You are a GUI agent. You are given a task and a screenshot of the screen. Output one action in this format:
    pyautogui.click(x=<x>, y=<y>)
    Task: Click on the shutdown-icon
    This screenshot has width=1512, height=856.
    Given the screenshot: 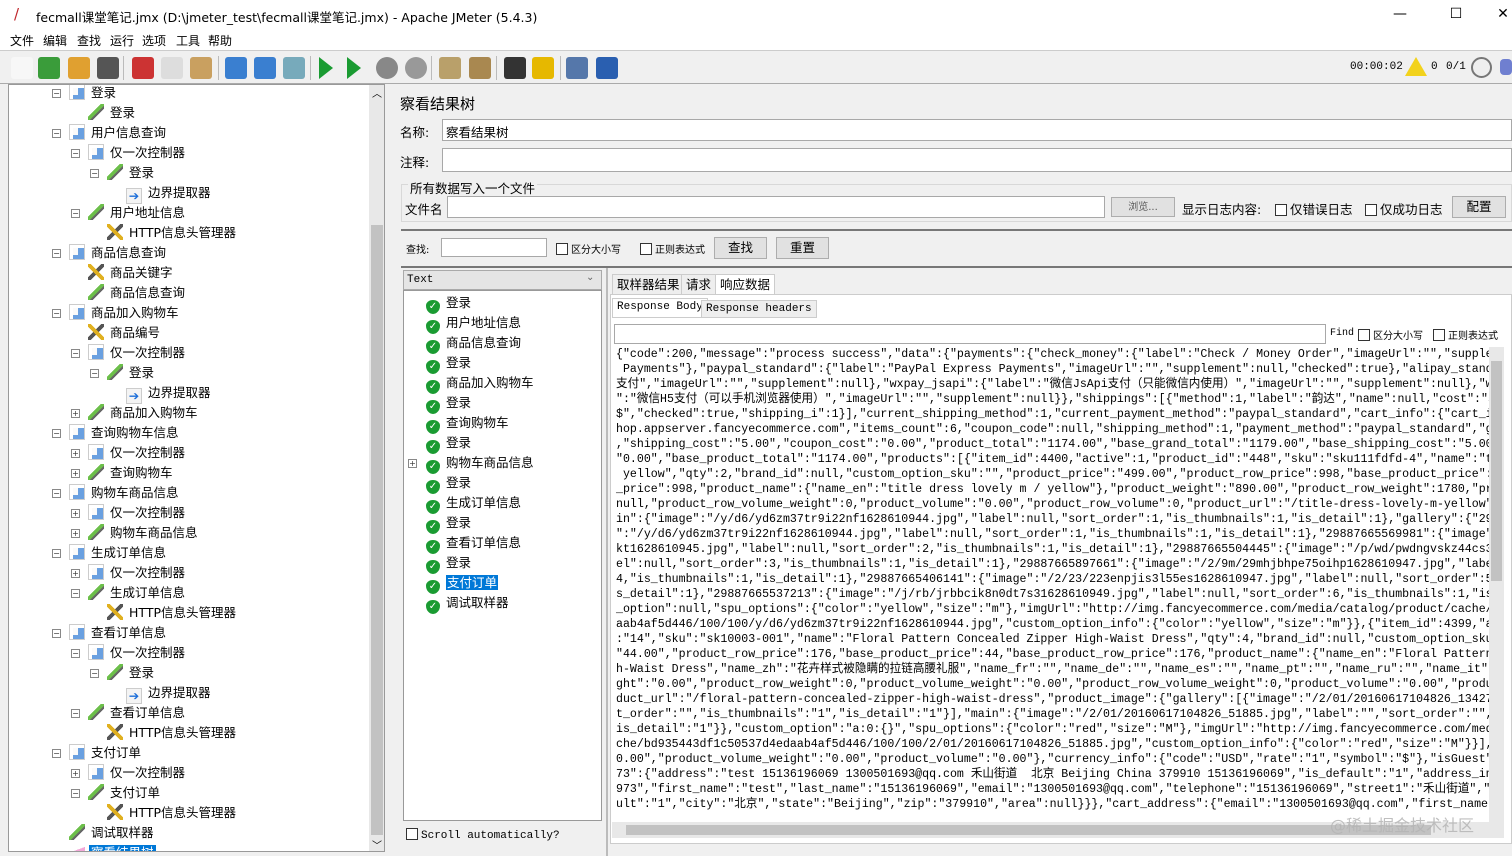 What is the action you would take?
    pyautogui.click(x=416, y=68)
    